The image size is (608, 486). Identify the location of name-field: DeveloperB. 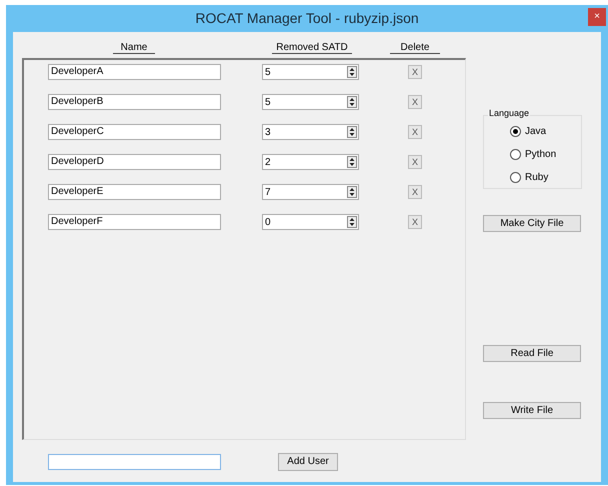
(134, 102).